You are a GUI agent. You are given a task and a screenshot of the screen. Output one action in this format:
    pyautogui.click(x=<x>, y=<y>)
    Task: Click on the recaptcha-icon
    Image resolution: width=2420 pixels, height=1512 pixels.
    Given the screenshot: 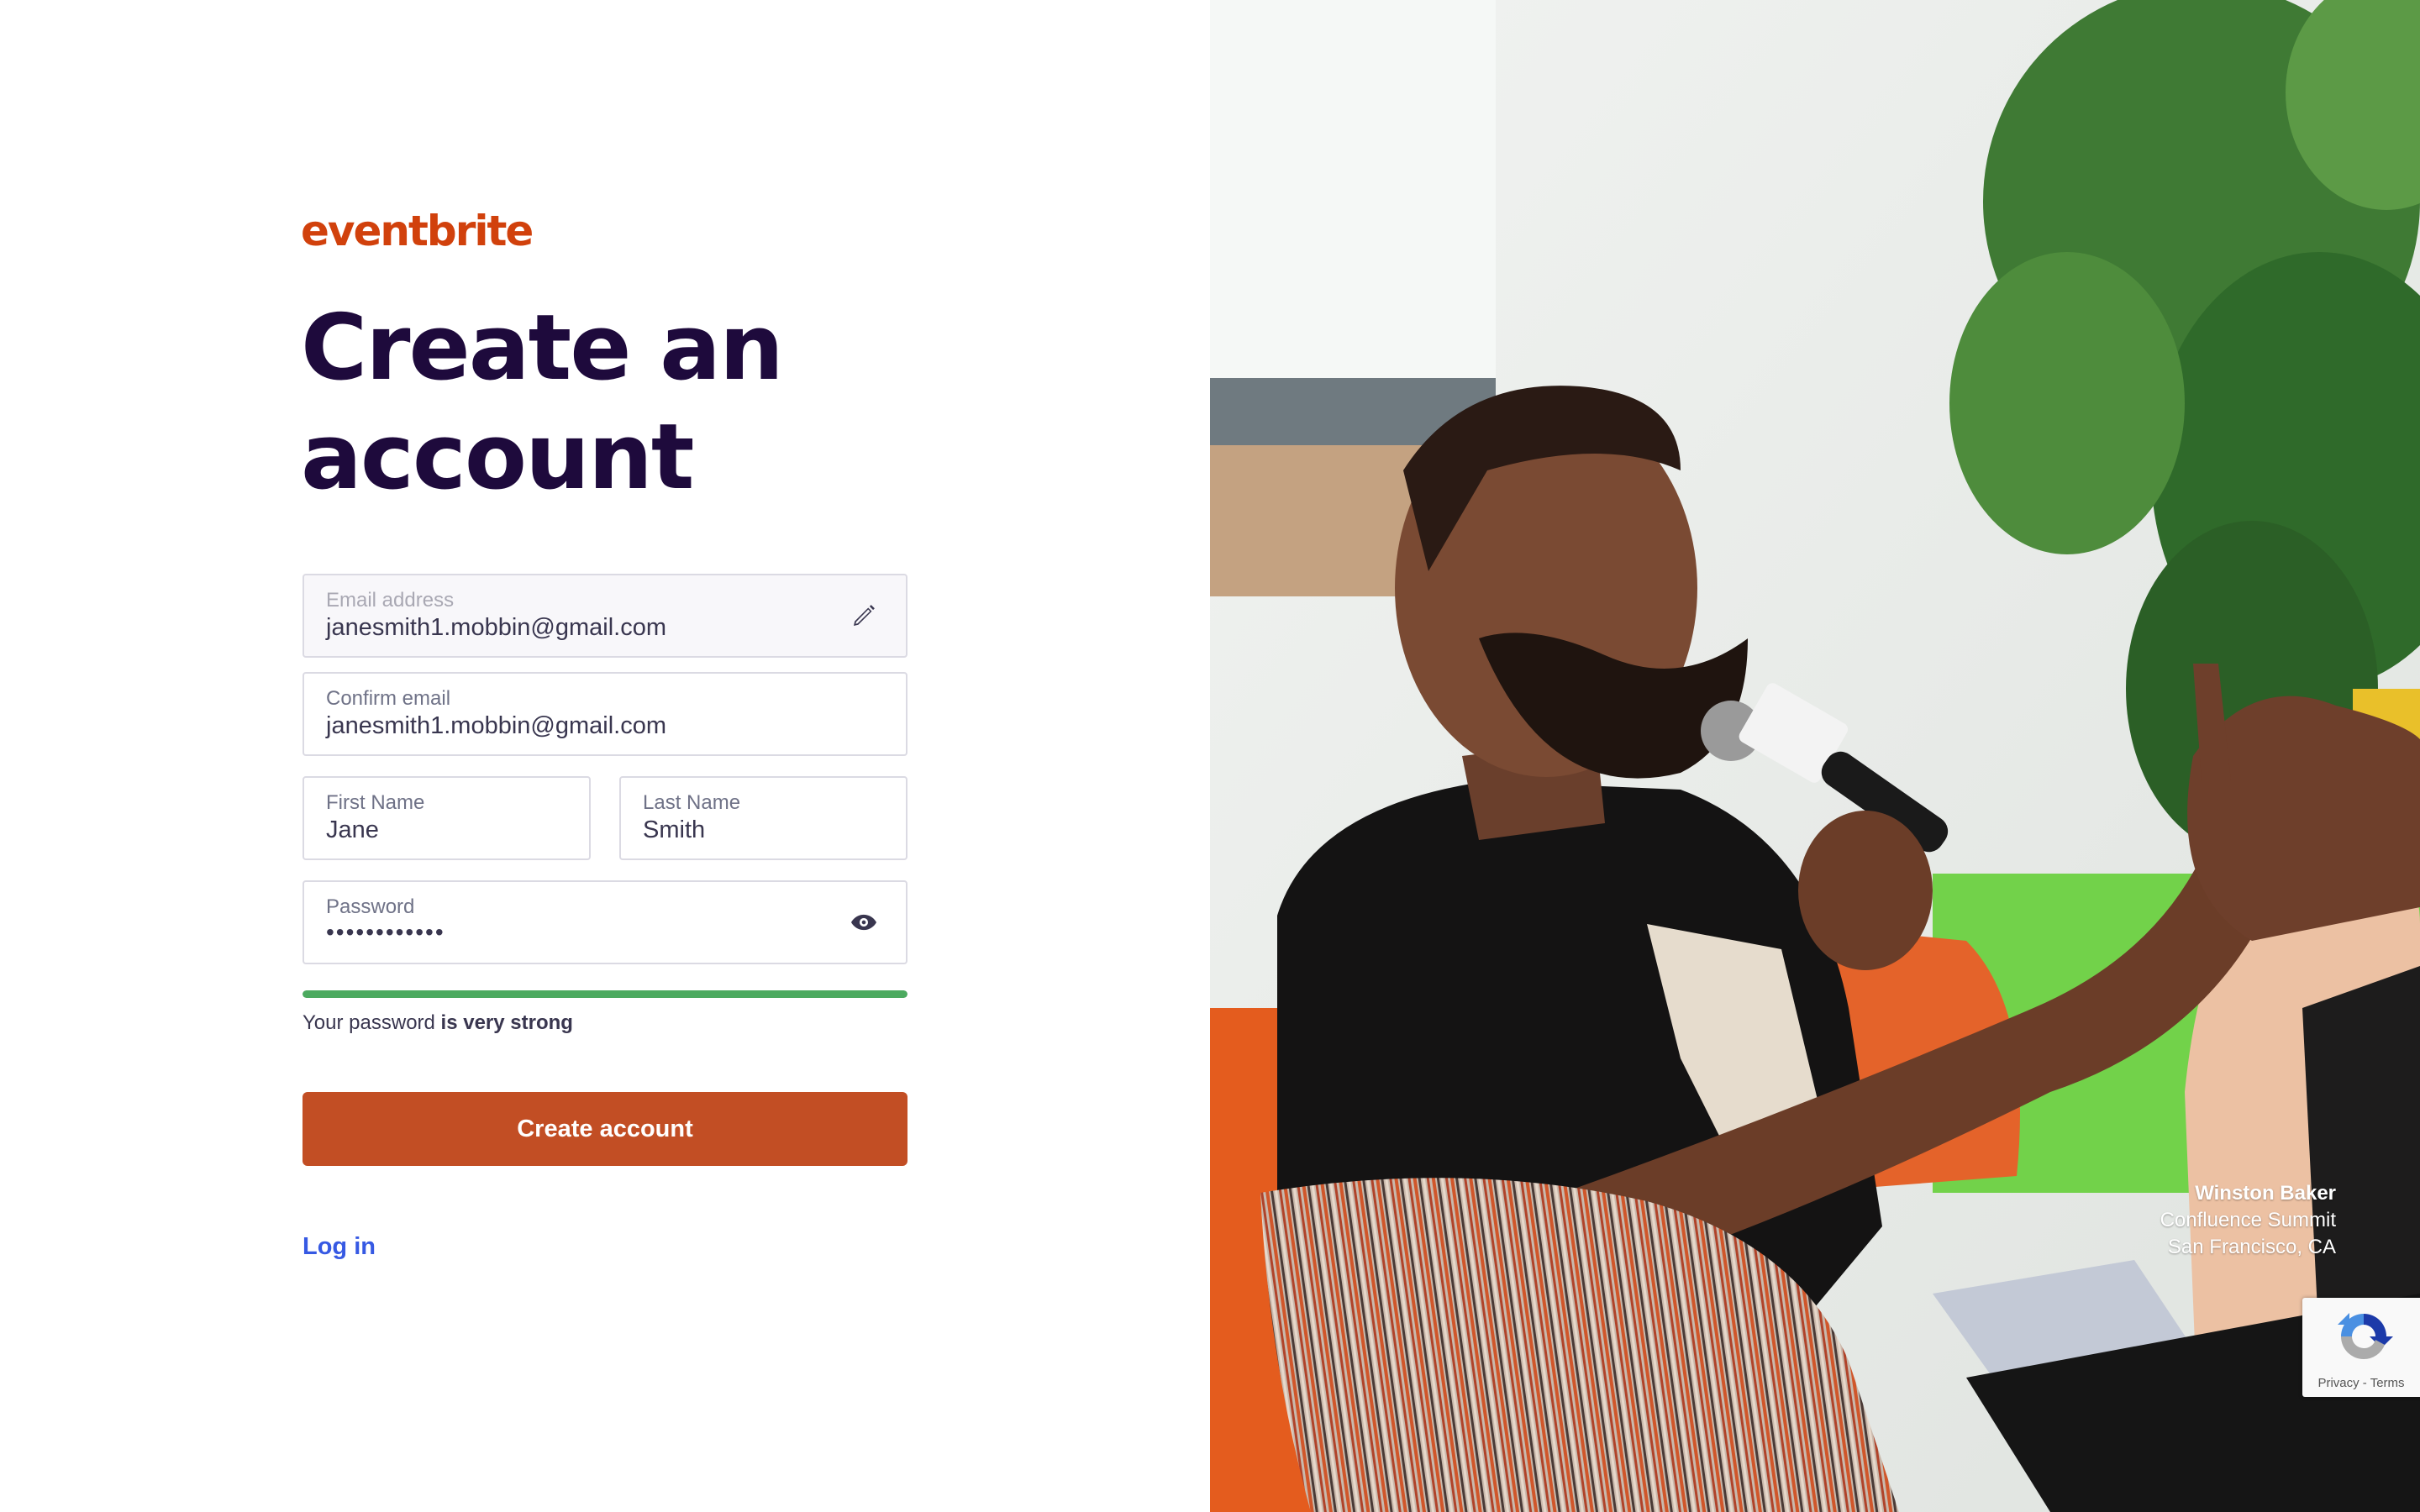 What is the action you would take?
    pyautogui.click(x=2365, y=1336)
    